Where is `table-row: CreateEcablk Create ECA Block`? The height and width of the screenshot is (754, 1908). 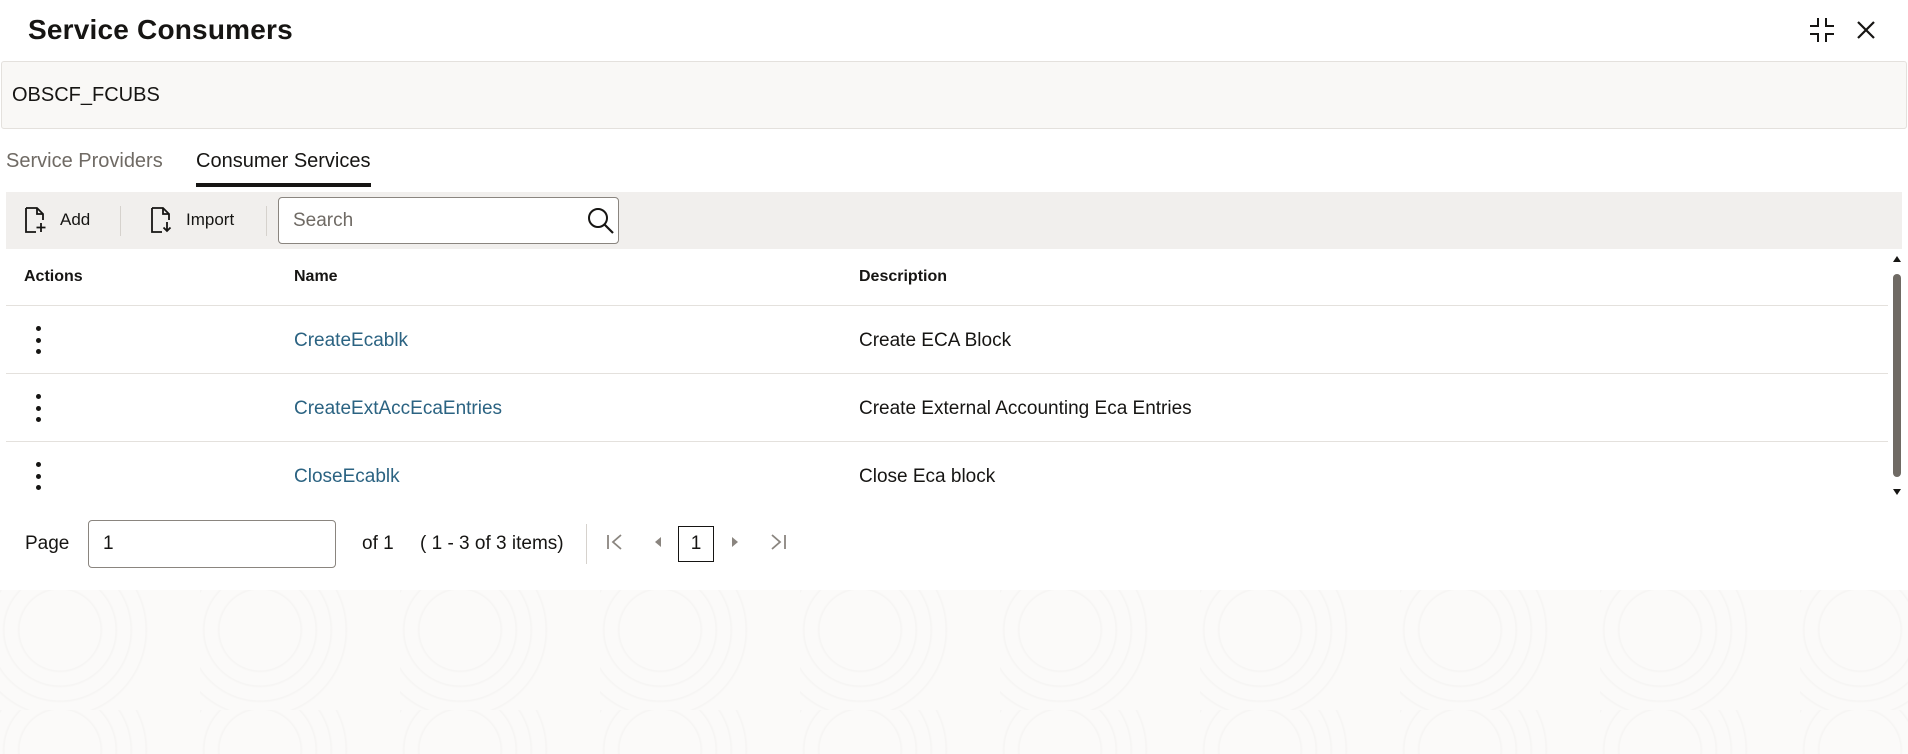 table-row: CreateEcablk Create ECA Block is located at coordinates (947, 340).